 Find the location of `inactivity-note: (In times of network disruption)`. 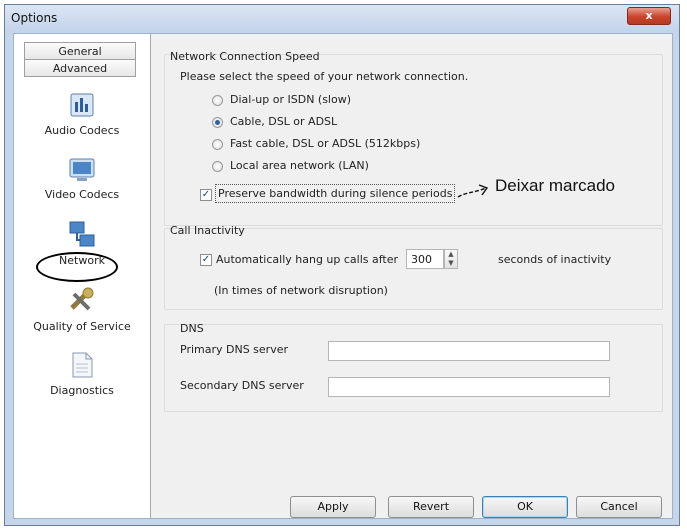

inactivity-note: (In times of network disruption) is located at coordinates (301, 290).